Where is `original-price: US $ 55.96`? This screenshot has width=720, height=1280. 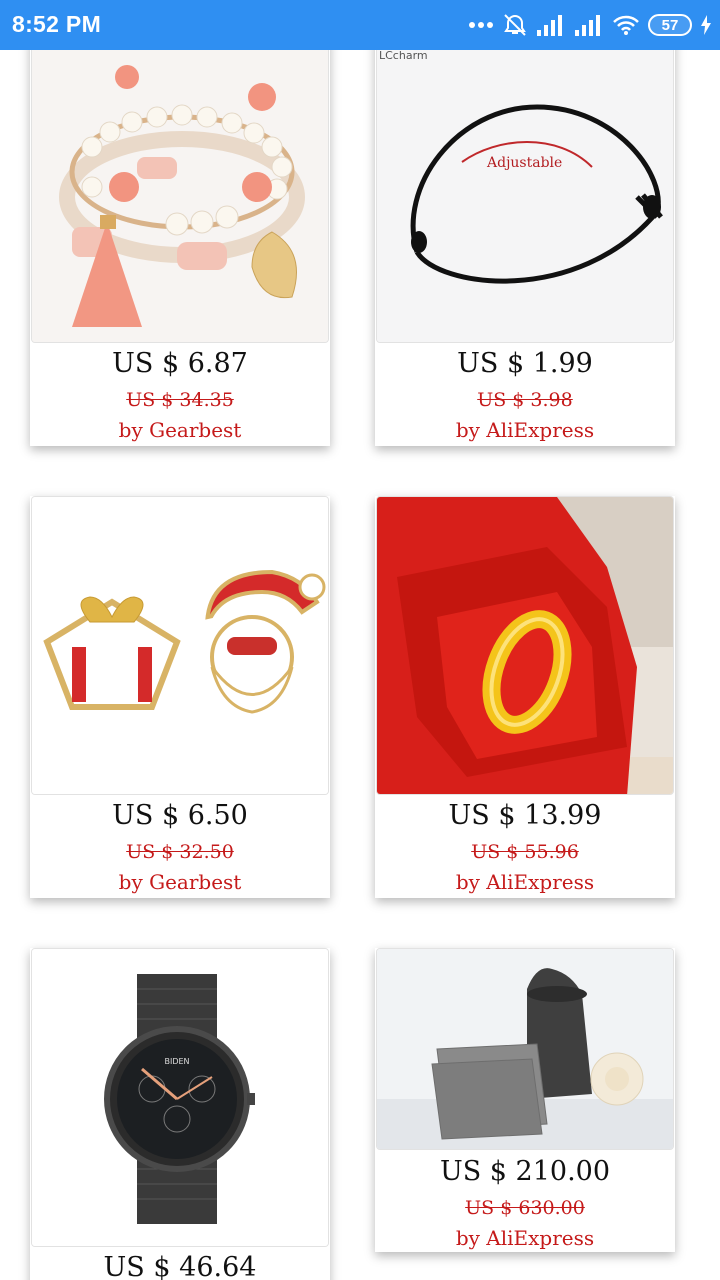 original-price: US $ 55.96 is located at coordinates (525, 852).